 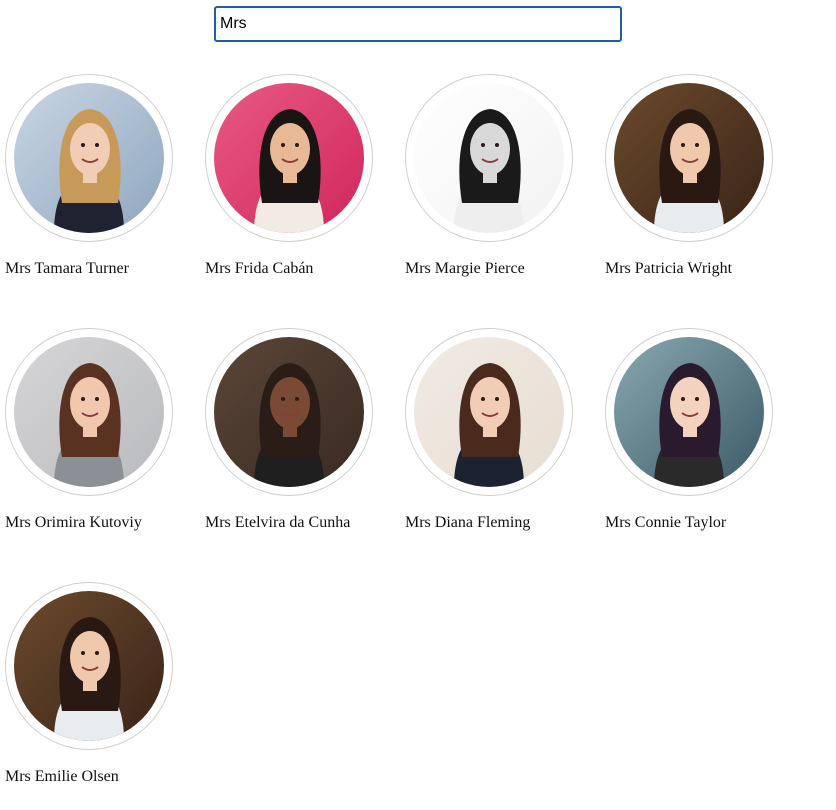 I want to click on person-card: Mrs Orimira Kutoviy, so click(x=100, y=441).